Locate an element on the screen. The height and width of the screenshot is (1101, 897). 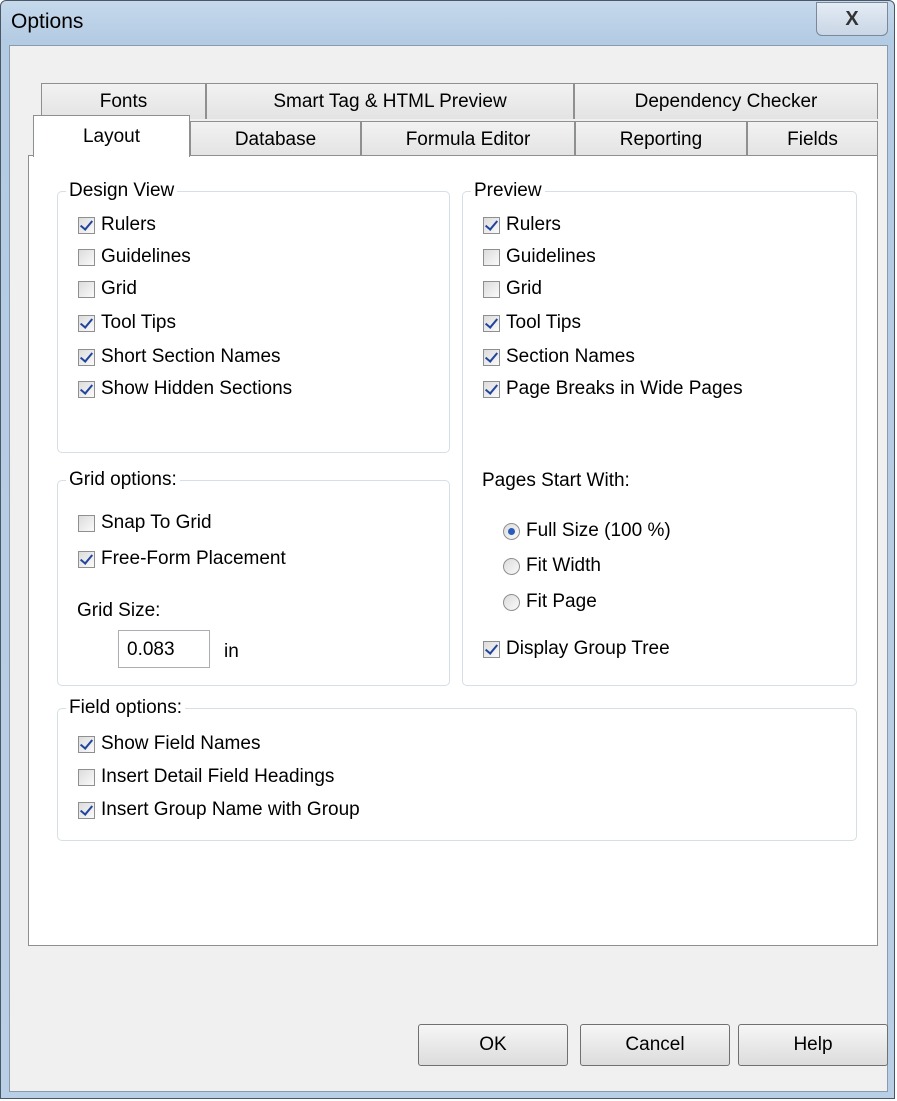
design-rulers-checkbox: Rulers is located at coordinates (117, 225).